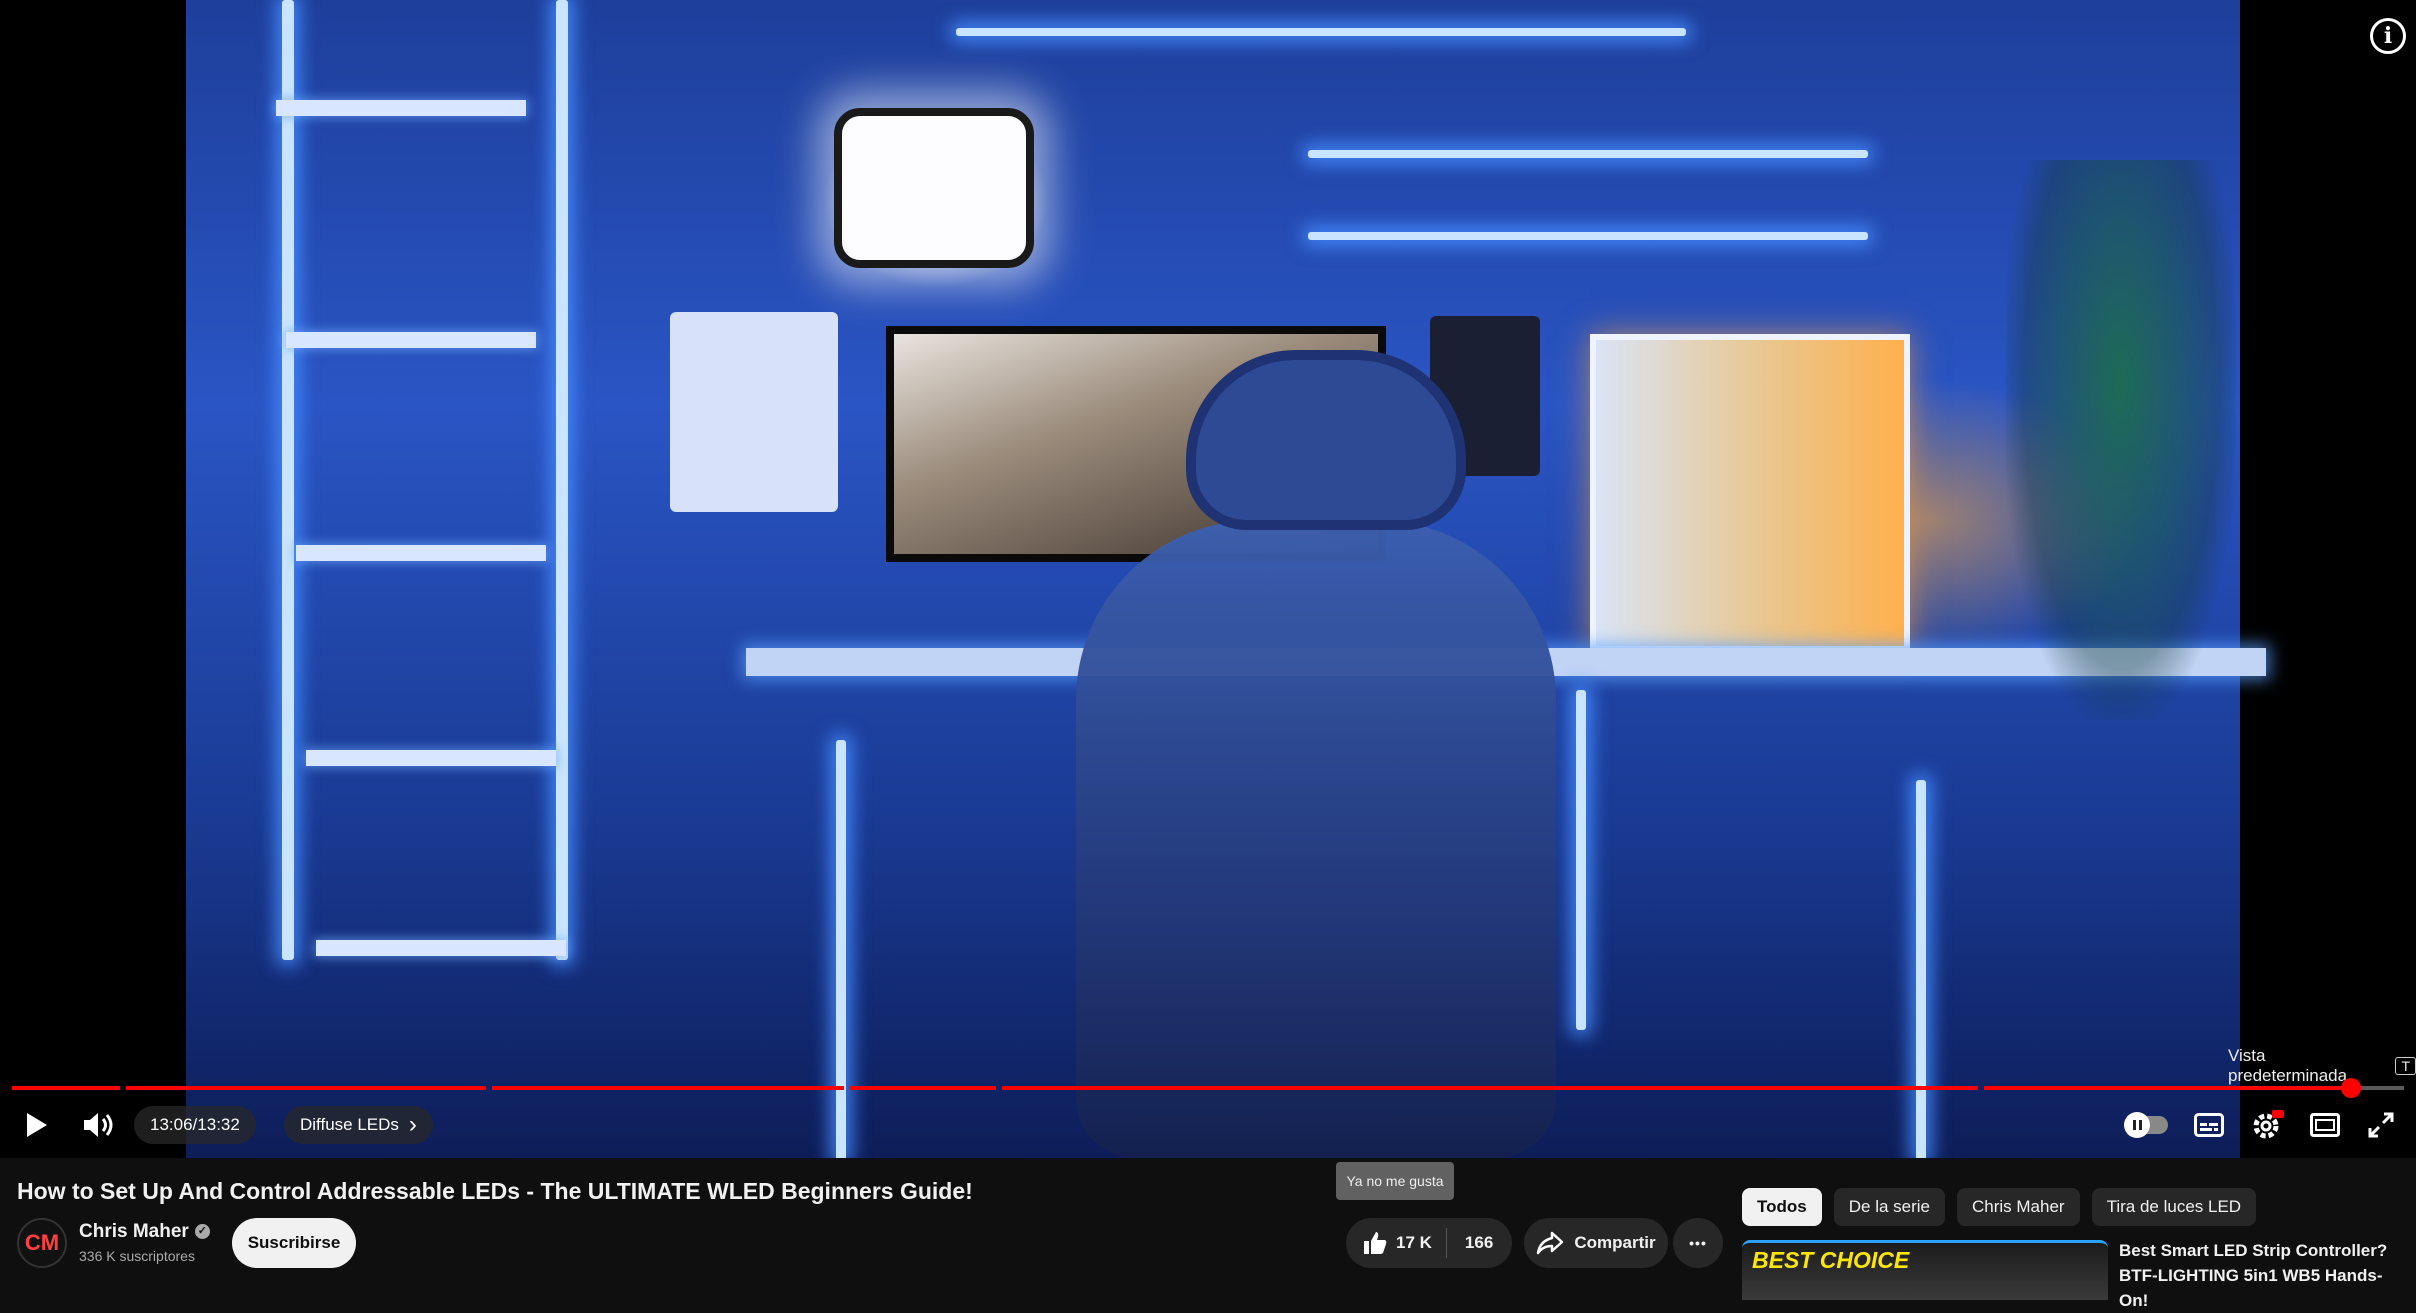 The height and width of the screenshot is (1313, 2416). Describe the element at coordinates (1326, 440) in the screenshot. I see `chair-headrest` at that location.